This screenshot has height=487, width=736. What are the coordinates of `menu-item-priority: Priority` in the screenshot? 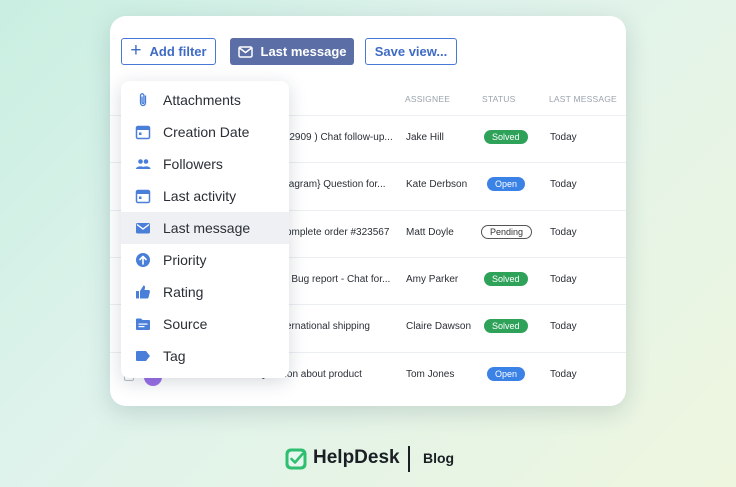 It's located at (205, 260).